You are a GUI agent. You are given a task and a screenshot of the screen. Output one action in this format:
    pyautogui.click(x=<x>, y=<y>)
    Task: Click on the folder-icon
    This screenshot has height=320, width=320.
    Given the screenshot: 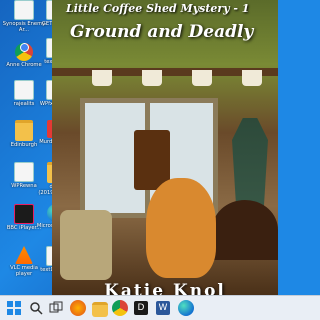 What is the action you would take?
    pyautogui.click(x=24, y=130)
    